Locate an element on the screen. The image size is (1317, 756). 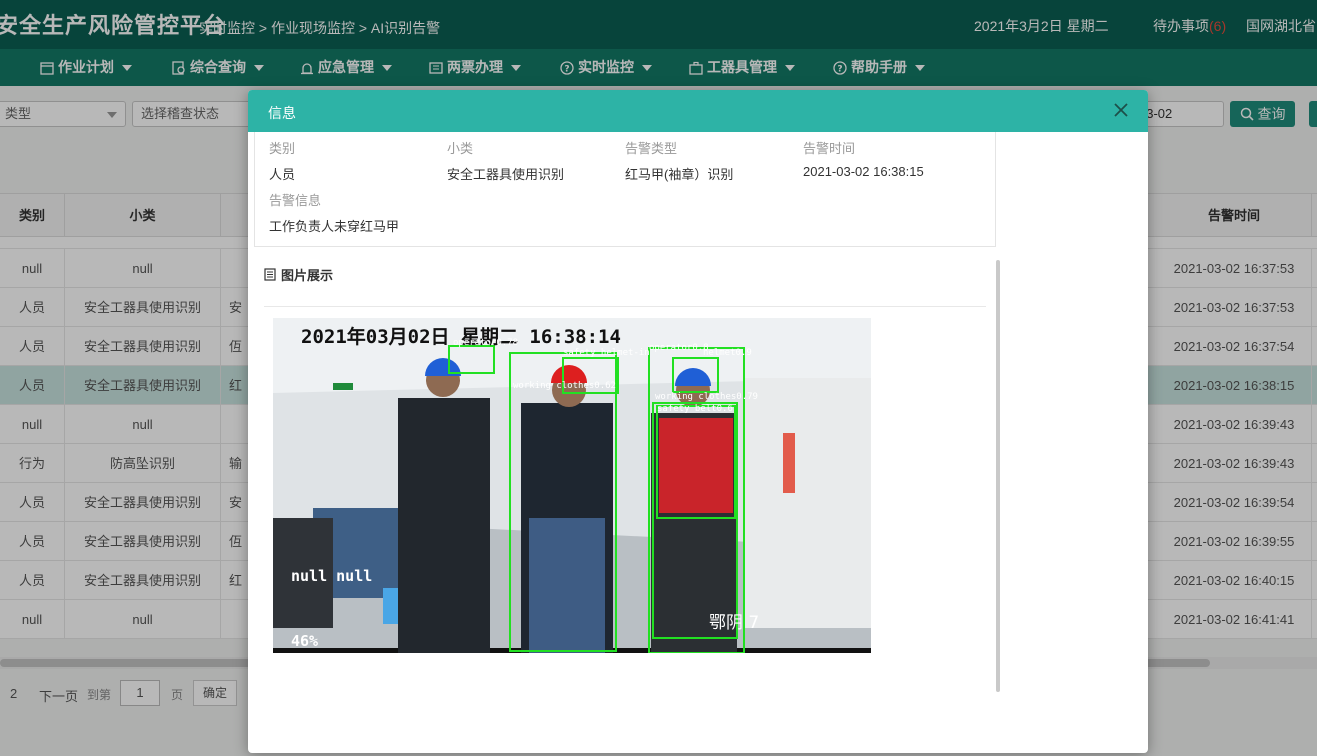
label-category: 类别 is located at coordinates (282, 148).